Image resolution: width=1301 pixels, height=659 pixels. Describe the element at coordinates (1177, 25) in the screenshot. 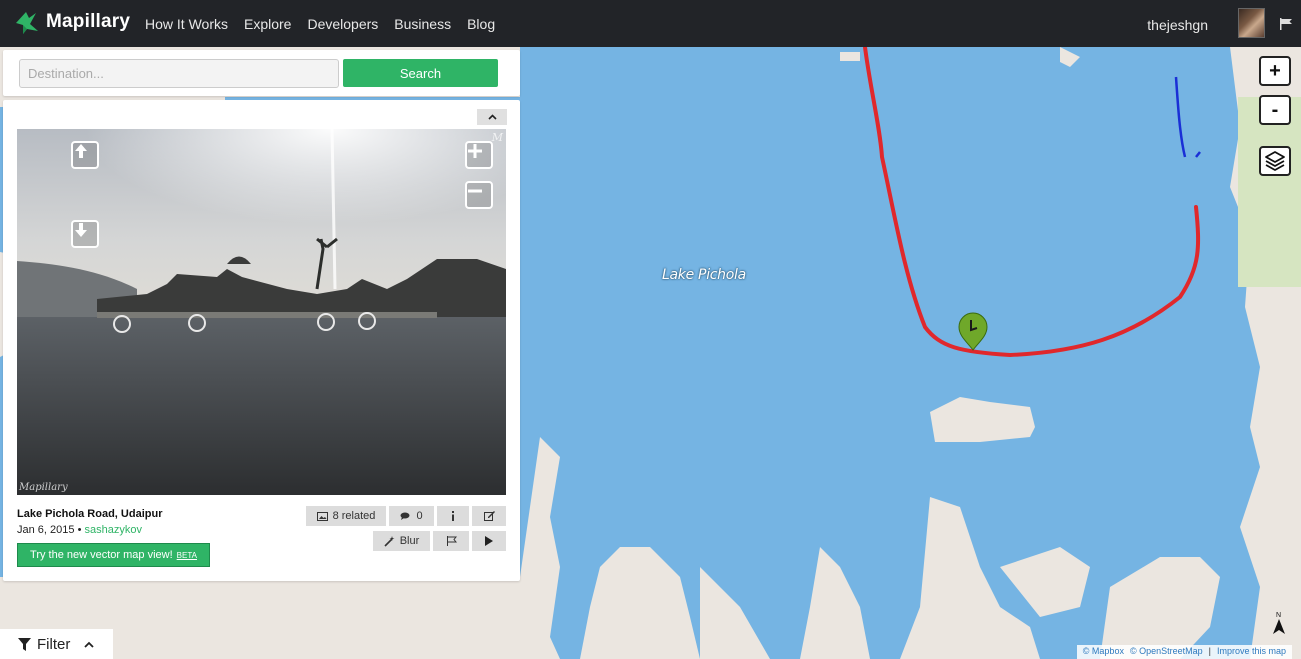

I see `username-link: thejeshgn` at that location.